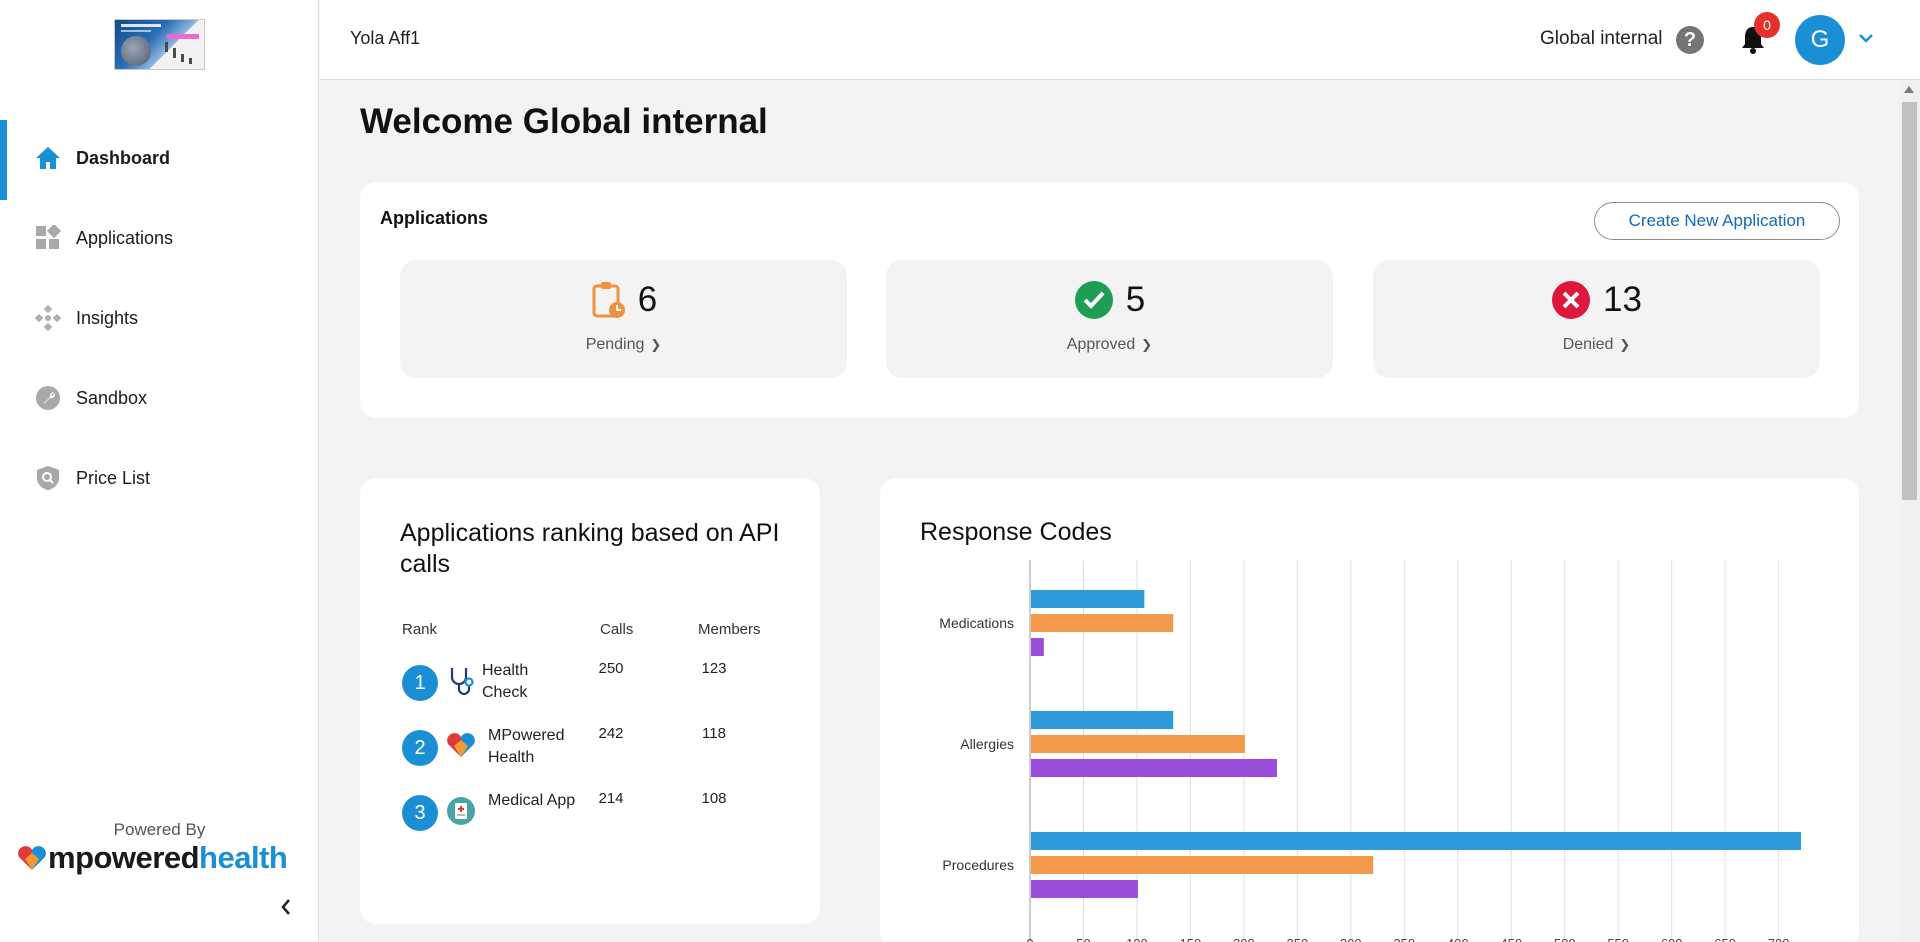  What do you see at coordinates (1672, 939) in the screenshot?
I see `x-tick-label: 600` at bounding box center [1672, 939].